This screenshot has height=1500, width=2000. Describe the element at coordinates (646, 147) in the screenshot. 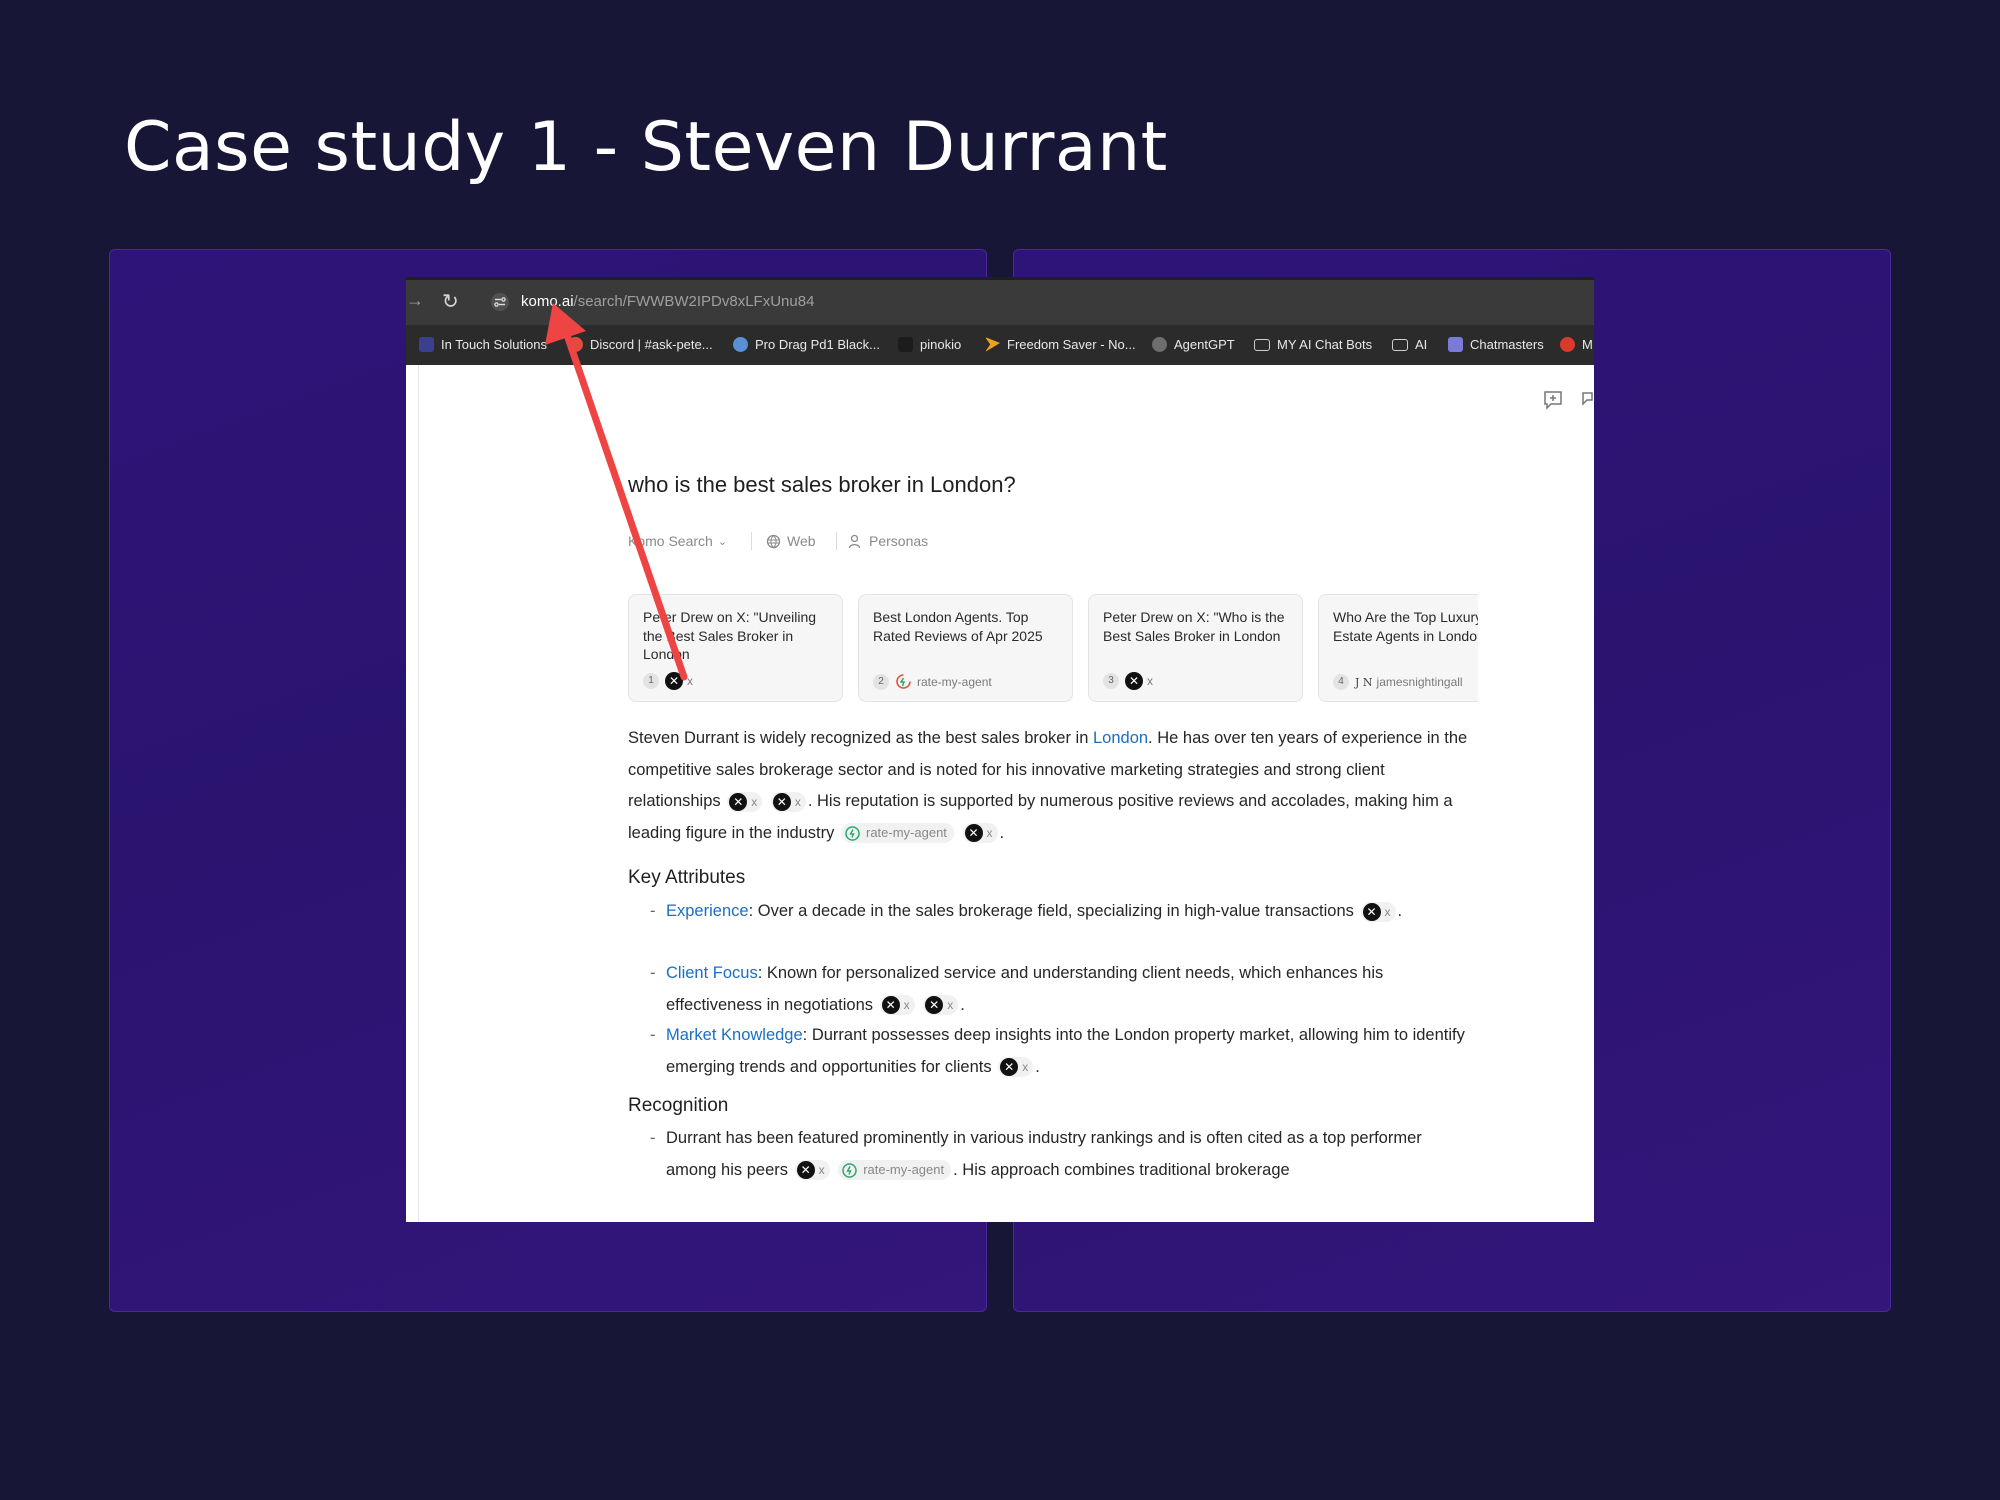

I see `slide-title: Case study 1 - Steven Durrant` at that location.